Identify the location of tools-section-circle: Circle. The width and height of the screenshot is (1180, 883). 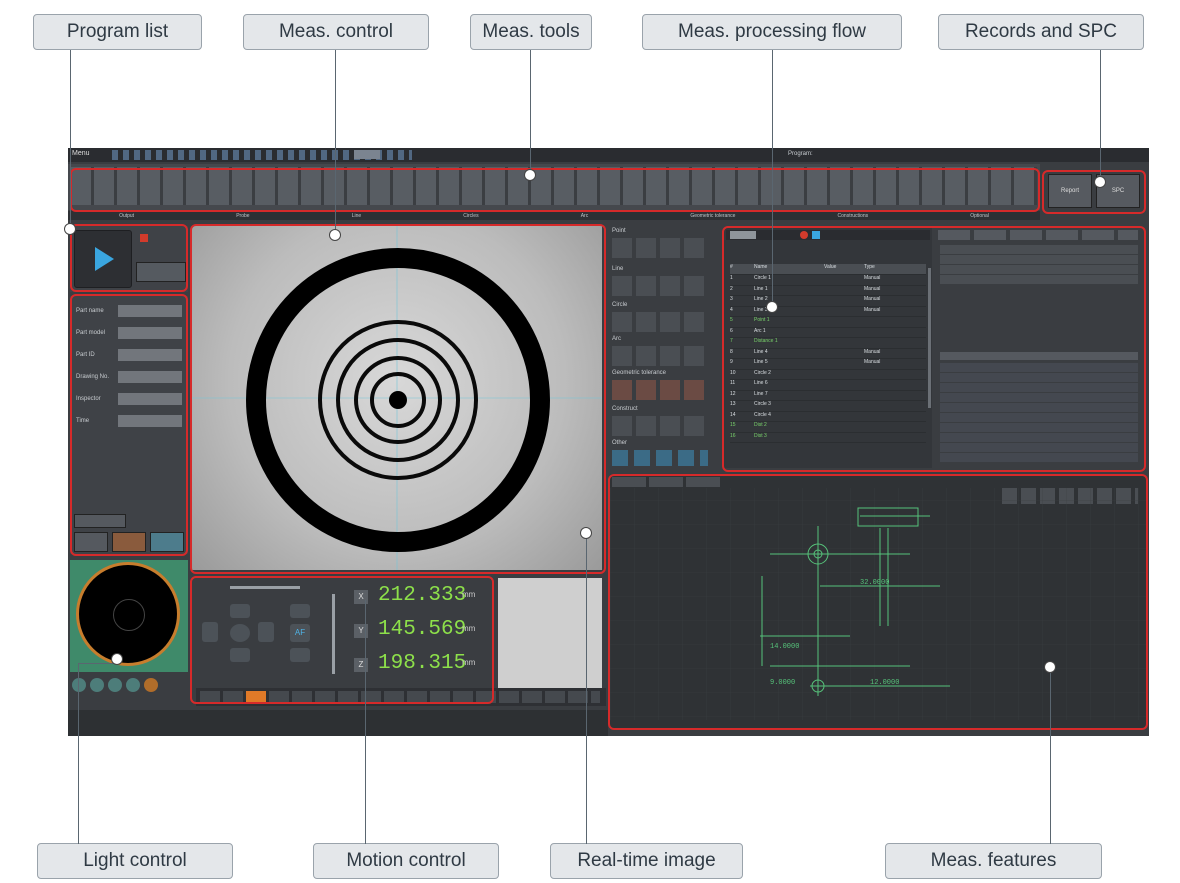
(620, 305).